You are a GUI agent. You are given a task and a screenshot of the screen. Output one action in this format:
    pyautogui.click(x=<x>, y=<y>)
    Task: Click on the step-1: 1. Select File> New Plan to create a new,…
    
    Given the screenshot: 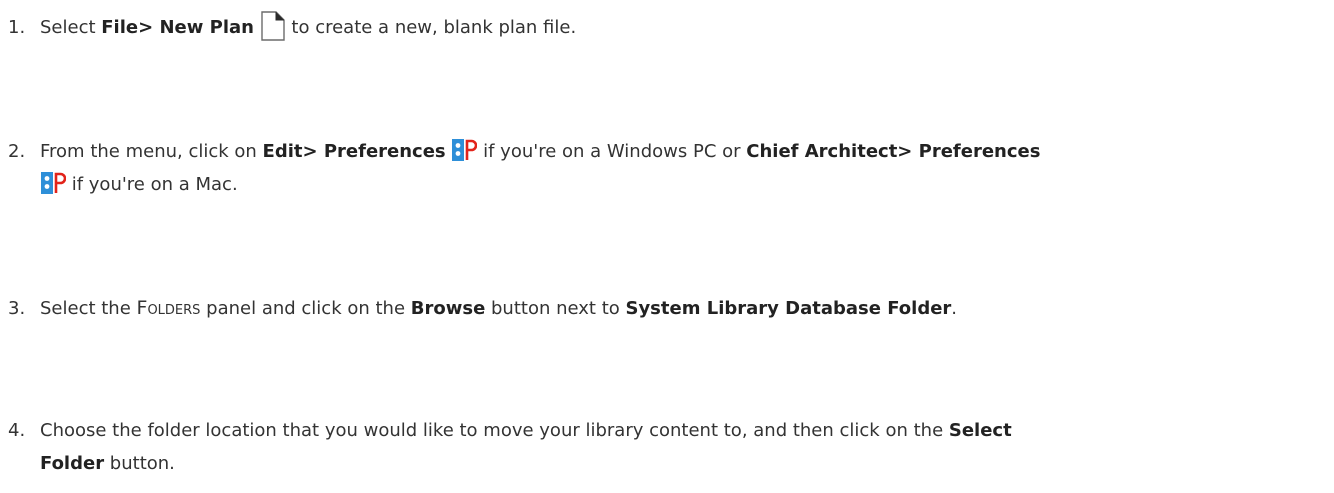 What is the action you would take?
    pyautogui.click(x=658, y=27)
    